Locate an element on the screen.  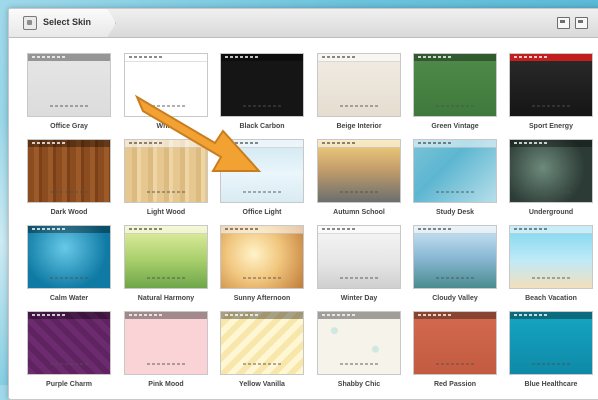
save-icon is located at coordinates (563, 23).